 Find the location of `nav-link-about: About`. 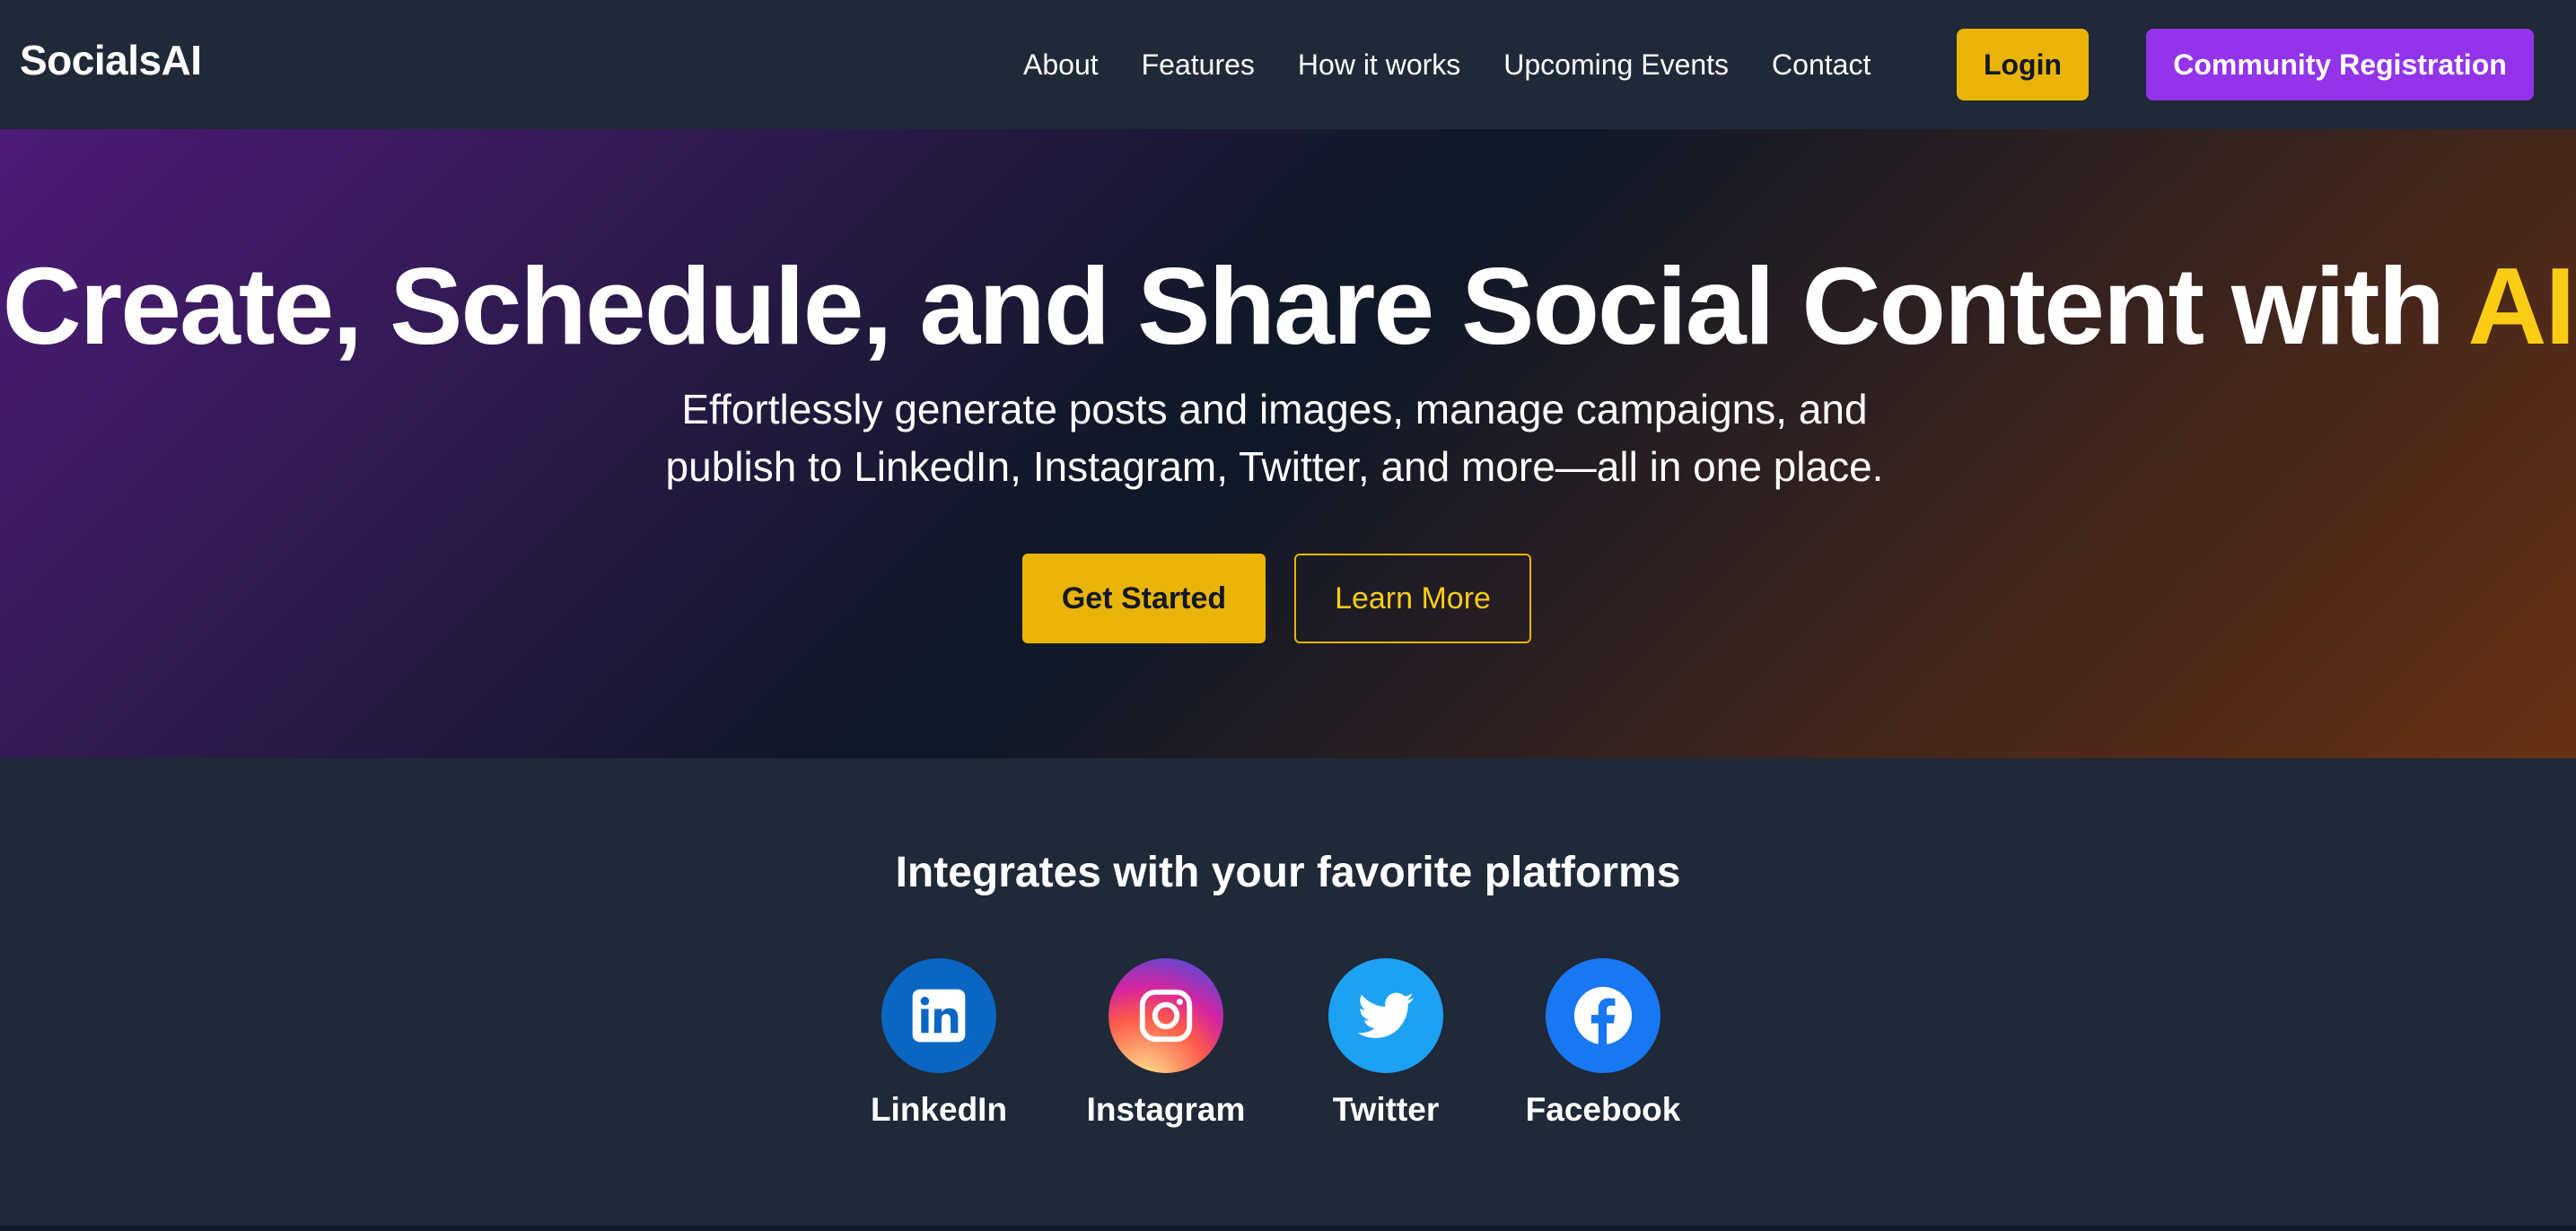

nav-link-about: About is located at coordinates (1061, 65).